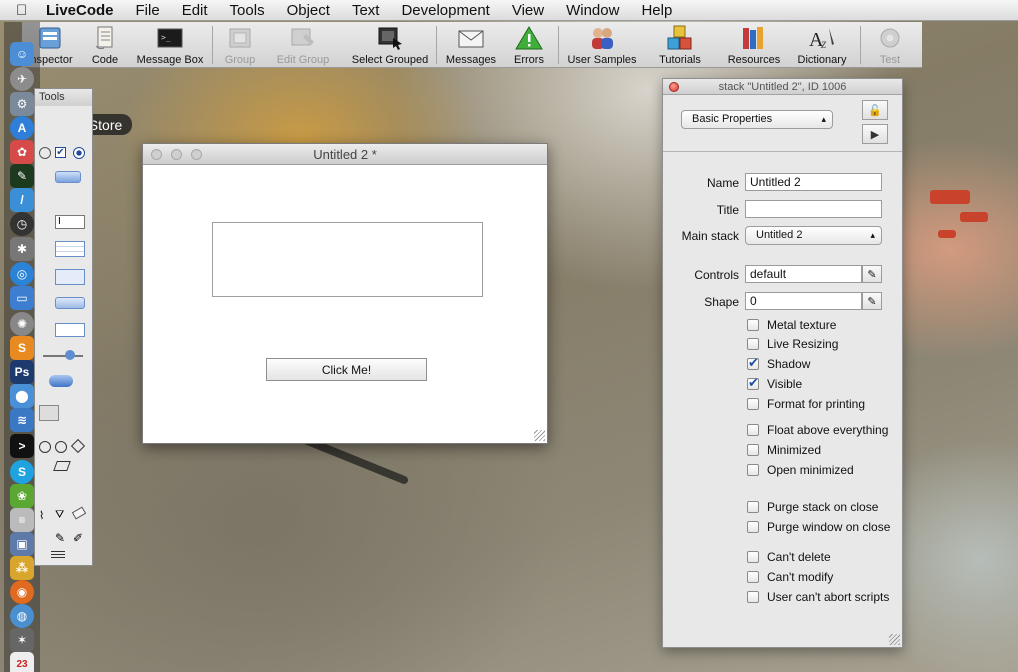  I want to click on menu-help: Help, so click(656, 10).